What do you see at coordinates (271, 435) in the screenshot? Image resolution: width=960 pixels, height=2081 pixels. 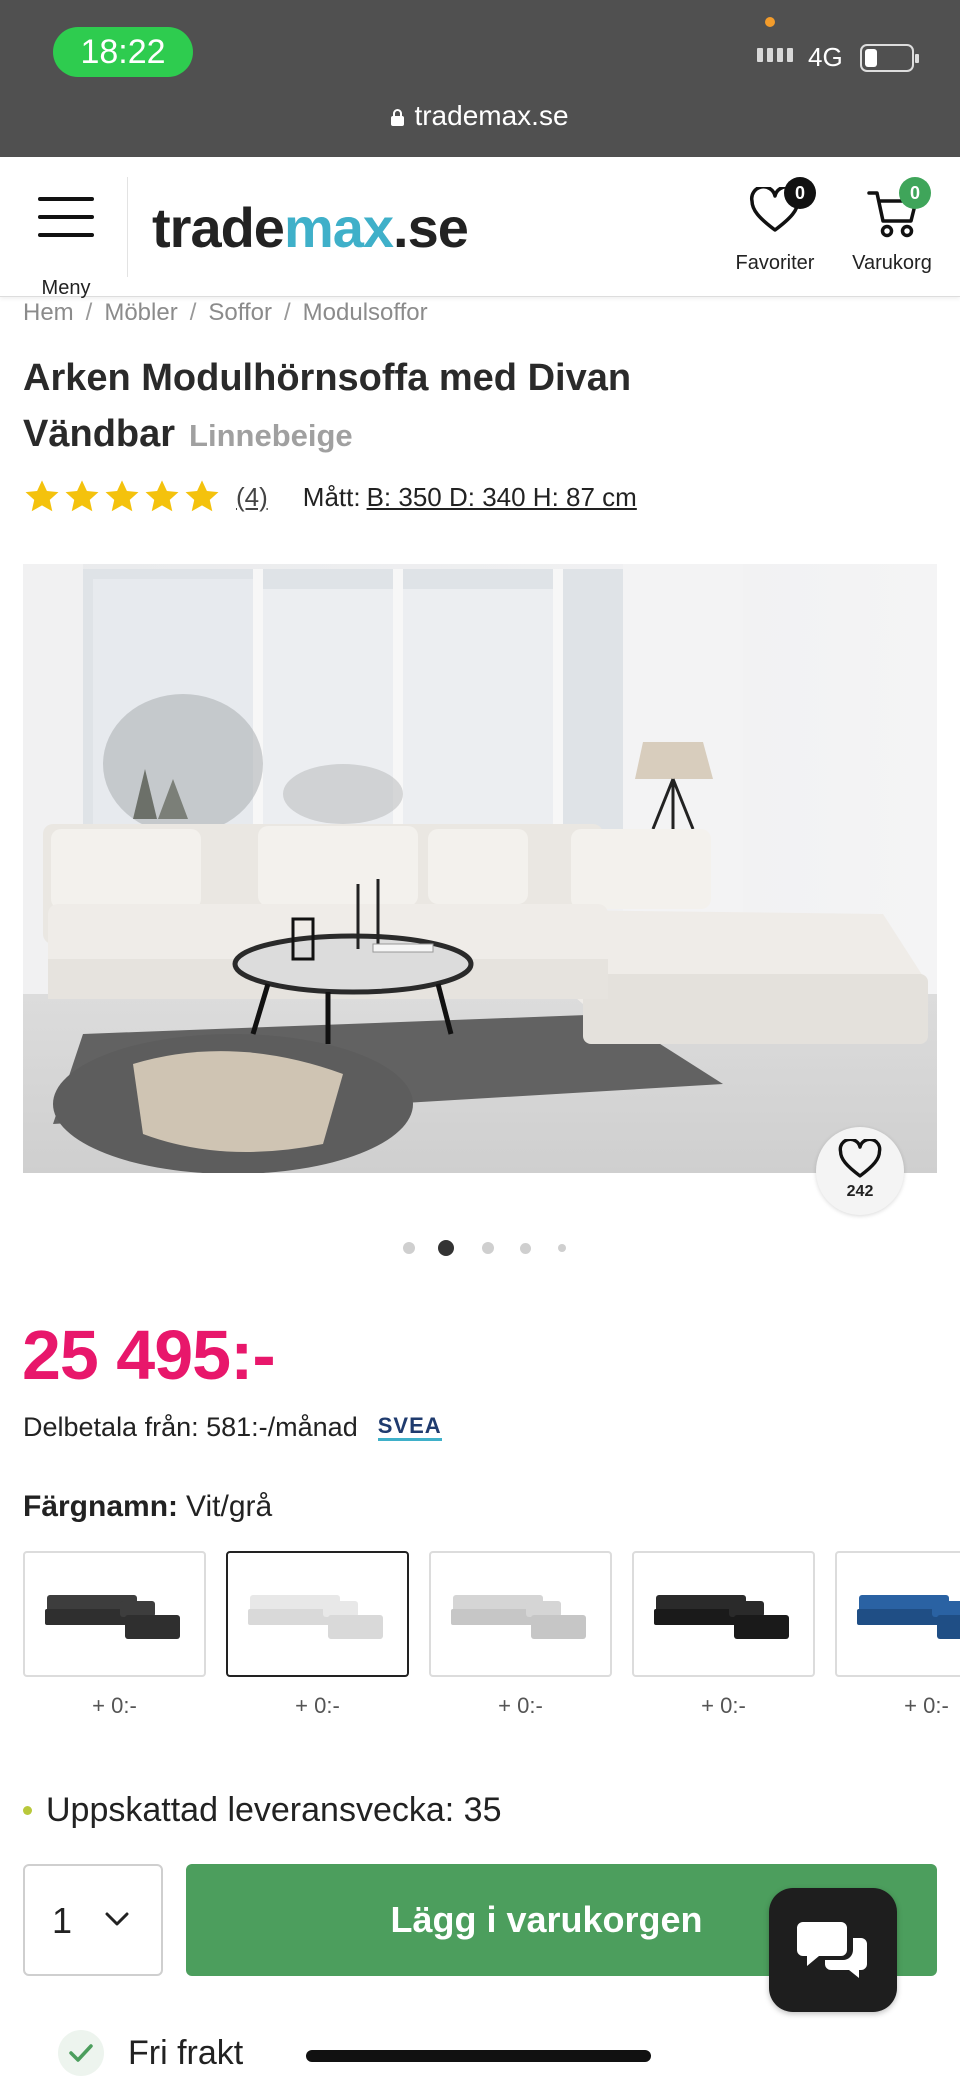 I see `product-variant: Linnebeige` at bounding box center [271, 435].